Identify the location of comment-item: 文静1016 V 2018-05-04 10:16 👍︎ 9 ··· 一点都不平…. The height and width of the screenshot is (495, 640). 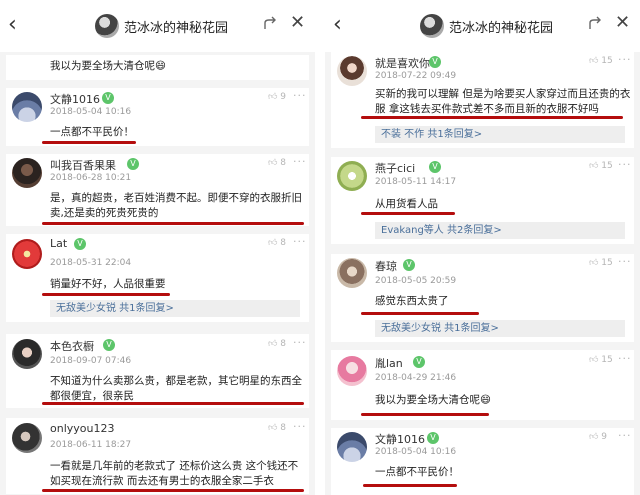
(157, 117).